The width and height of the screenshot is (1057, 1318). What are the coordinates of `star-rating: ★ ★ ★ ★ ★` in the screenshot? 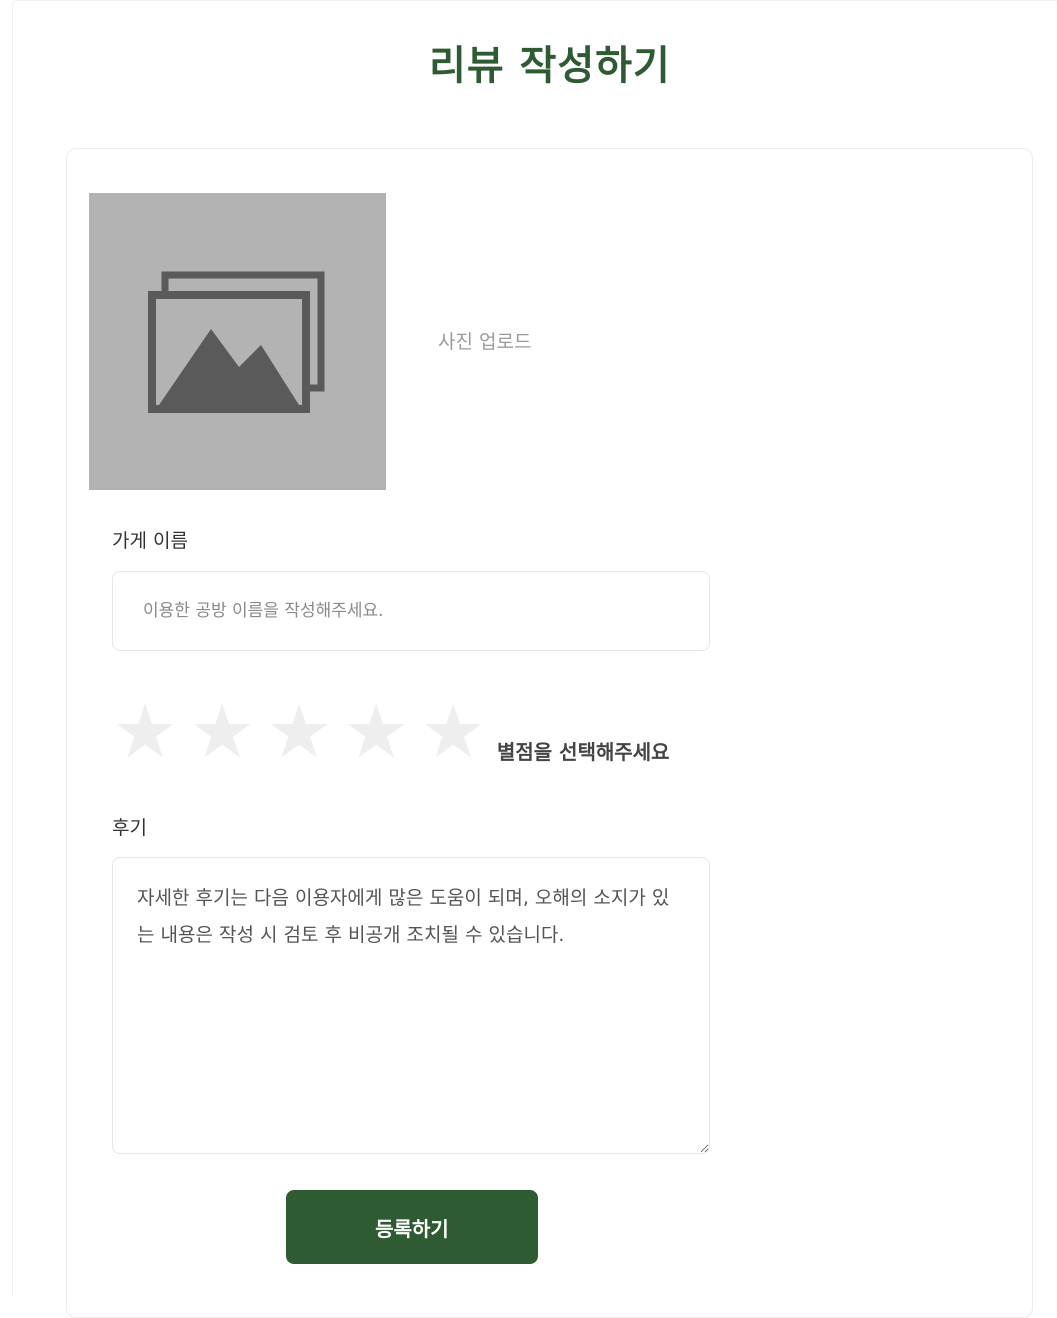 It's located at (304, 732).